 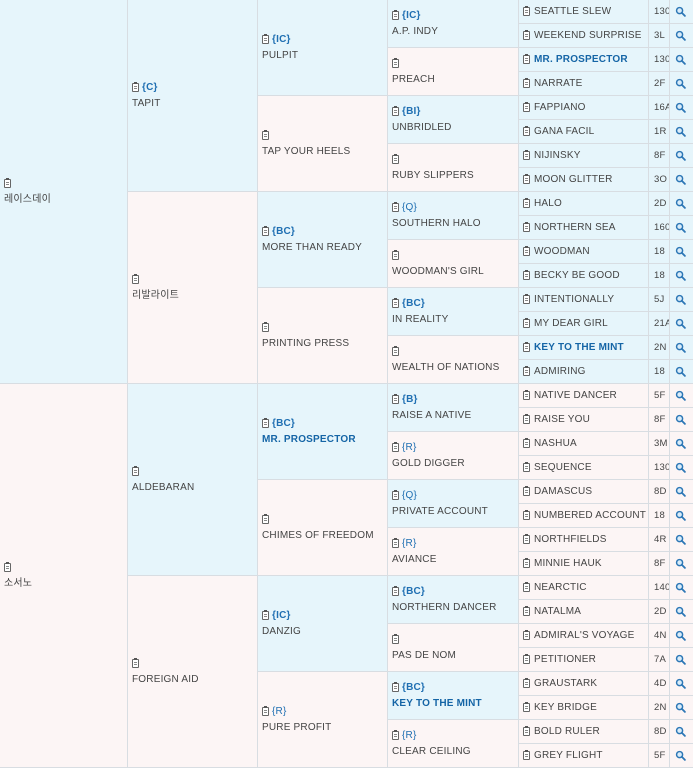 I want to click on horse-name: PULPIT, so click(x=280, y=56).